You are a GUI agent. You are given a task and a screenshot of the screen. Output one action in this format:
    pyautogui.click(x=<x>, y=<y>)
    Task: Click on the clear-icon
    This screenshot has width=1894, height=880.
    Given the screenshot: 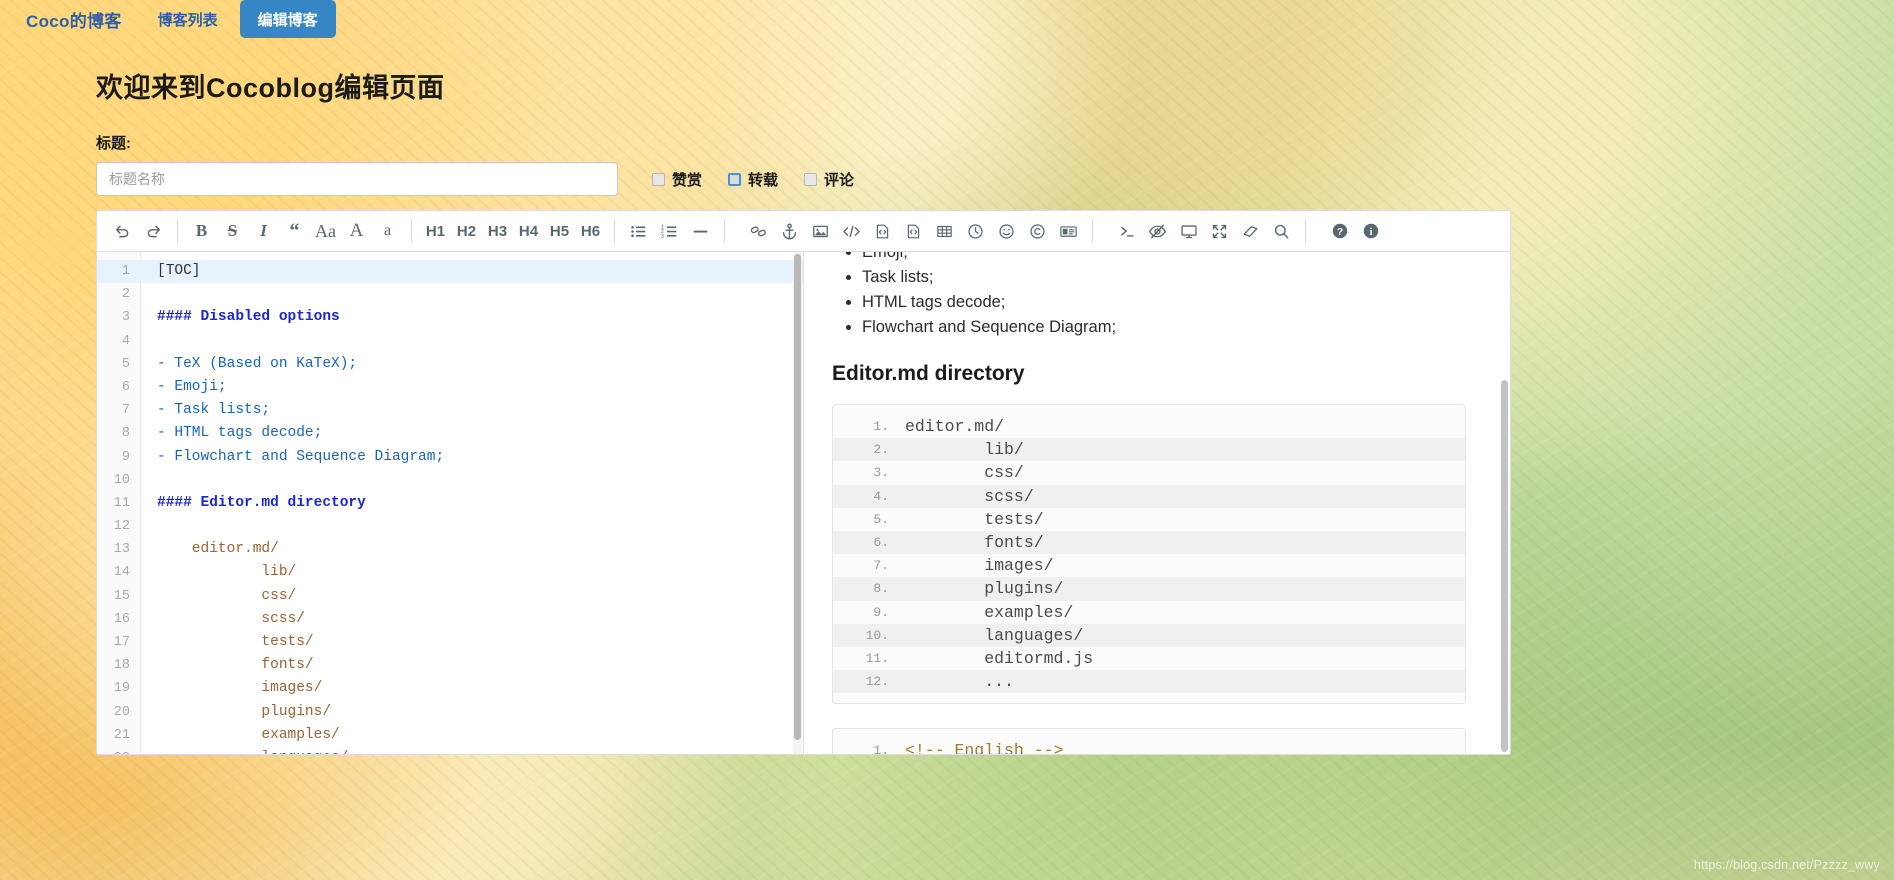 What is the action you would take?
    pyautogui.click(x=1250, y=231)
    